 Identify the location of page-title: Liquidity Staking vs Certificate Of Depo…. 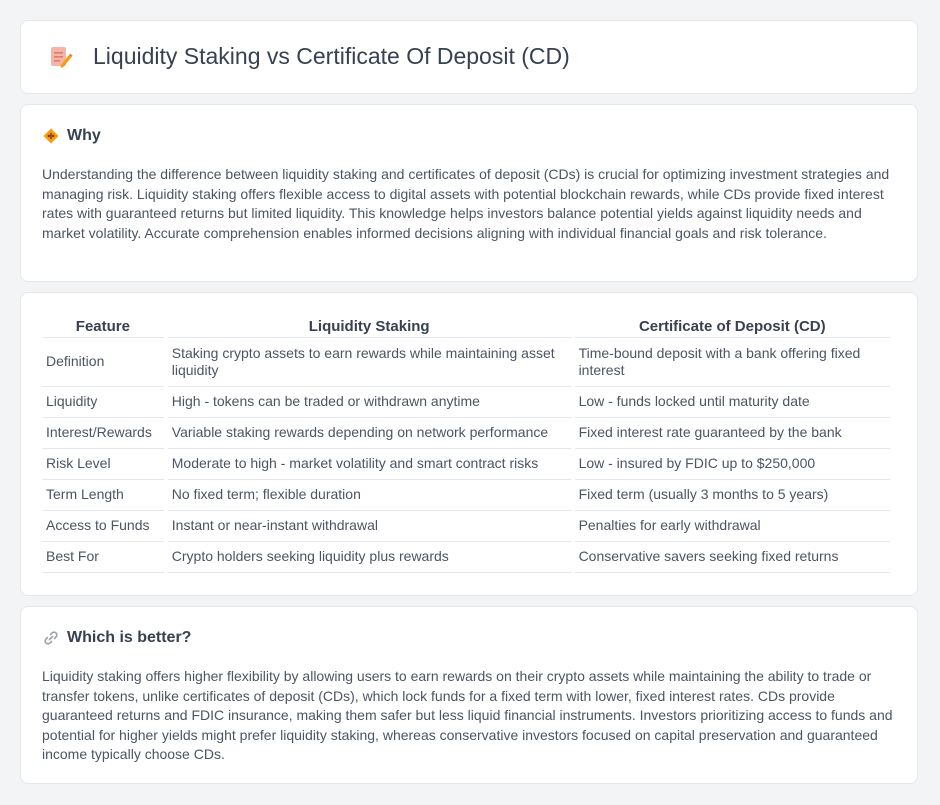
(331, 56).